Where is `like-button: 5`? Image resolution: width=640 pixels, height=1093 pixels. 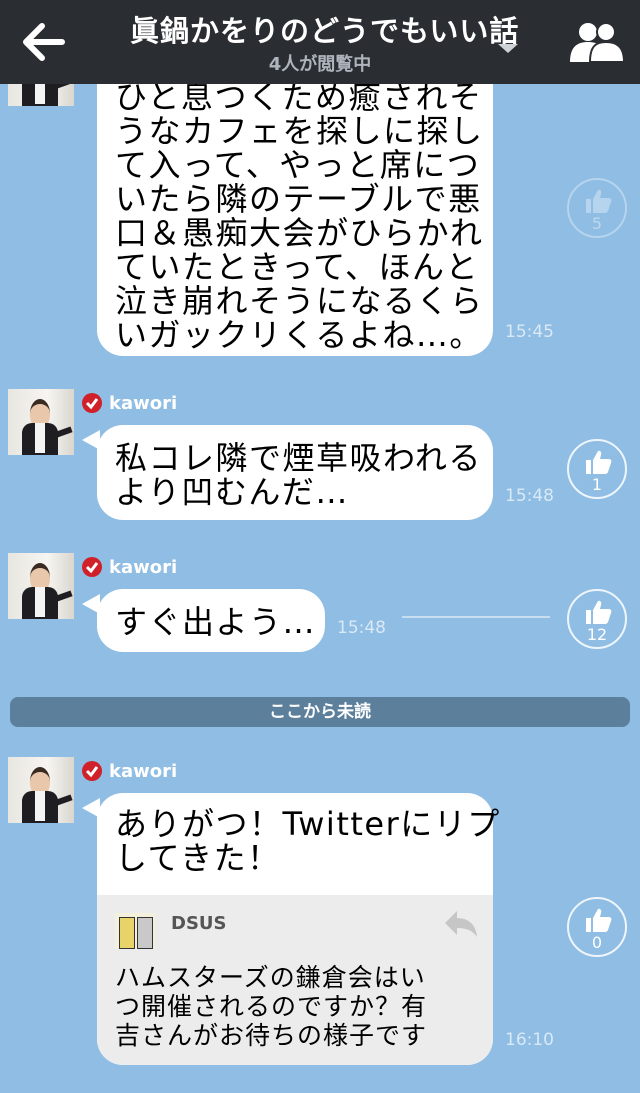
like-button: 5 is located at coordinates (597, 208).